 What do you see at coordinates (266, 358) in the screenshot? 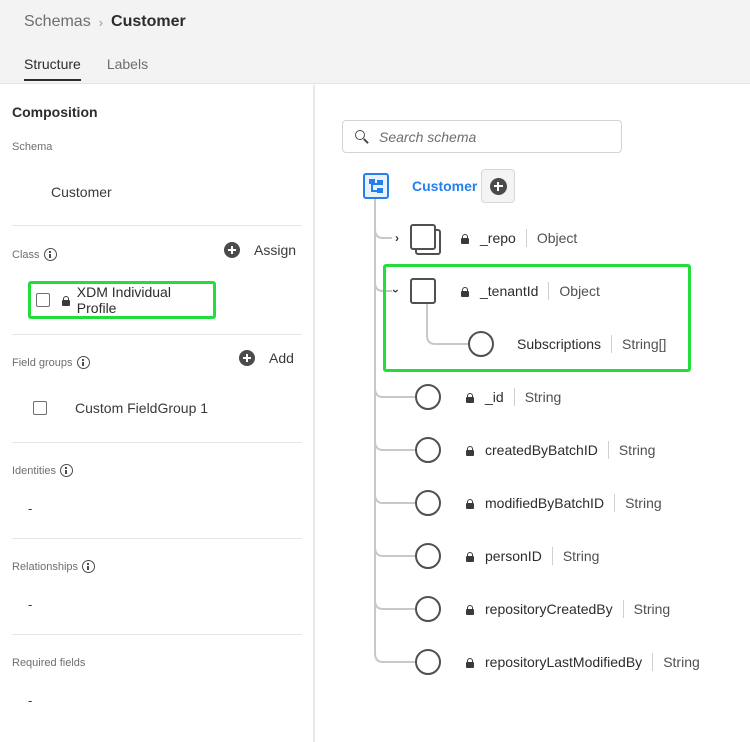
I see `add-field-group-button: Add` at bounding box center [266, 358].